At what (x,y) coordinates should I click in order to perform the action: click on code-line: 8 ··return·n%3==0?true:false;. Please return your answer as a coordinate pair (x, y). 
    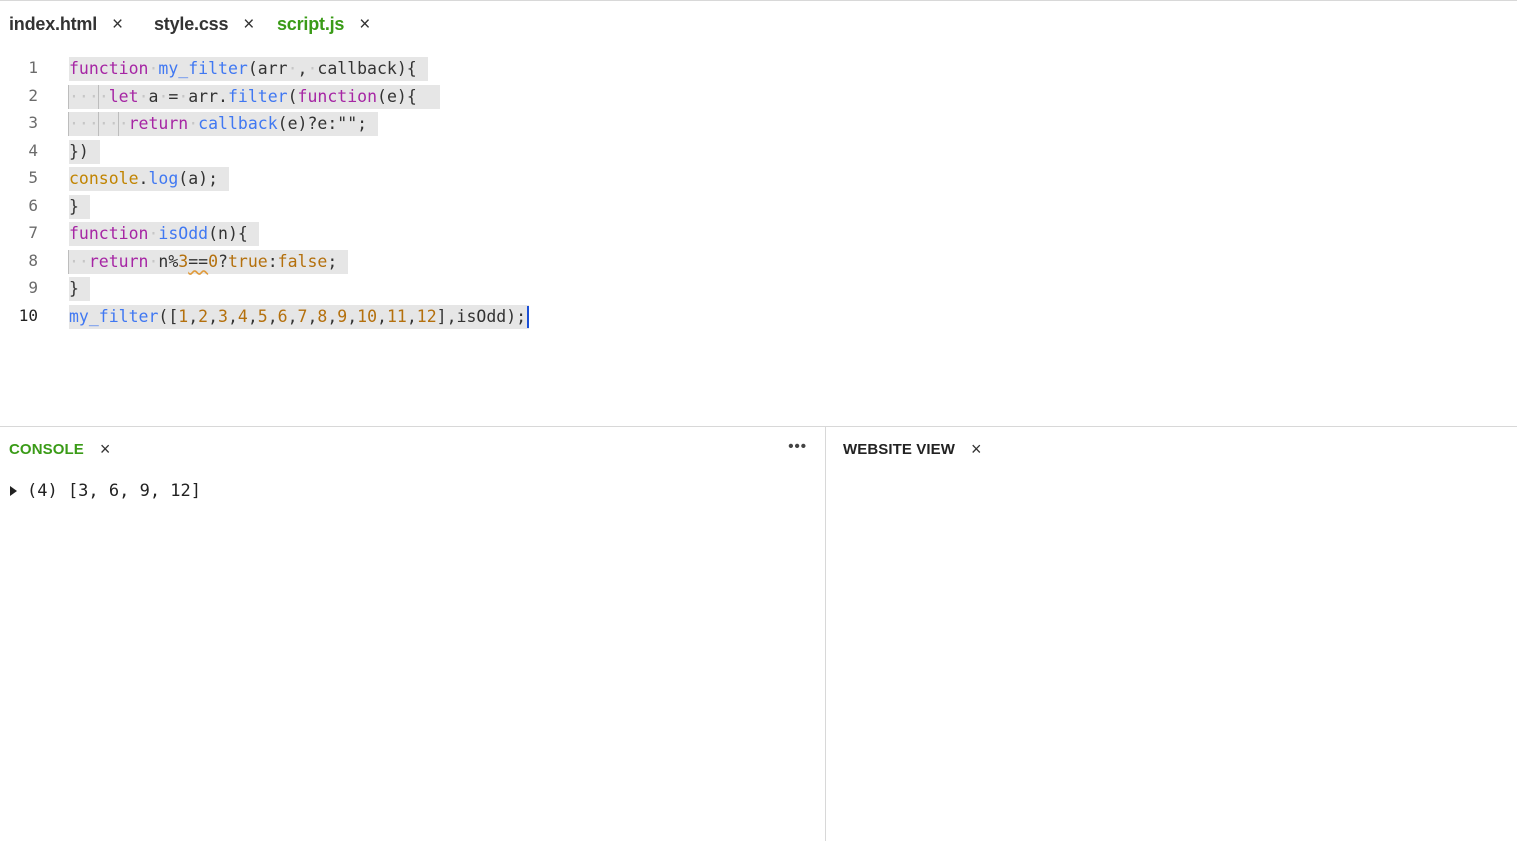
    Looking at the image, I should click on (758, 261).